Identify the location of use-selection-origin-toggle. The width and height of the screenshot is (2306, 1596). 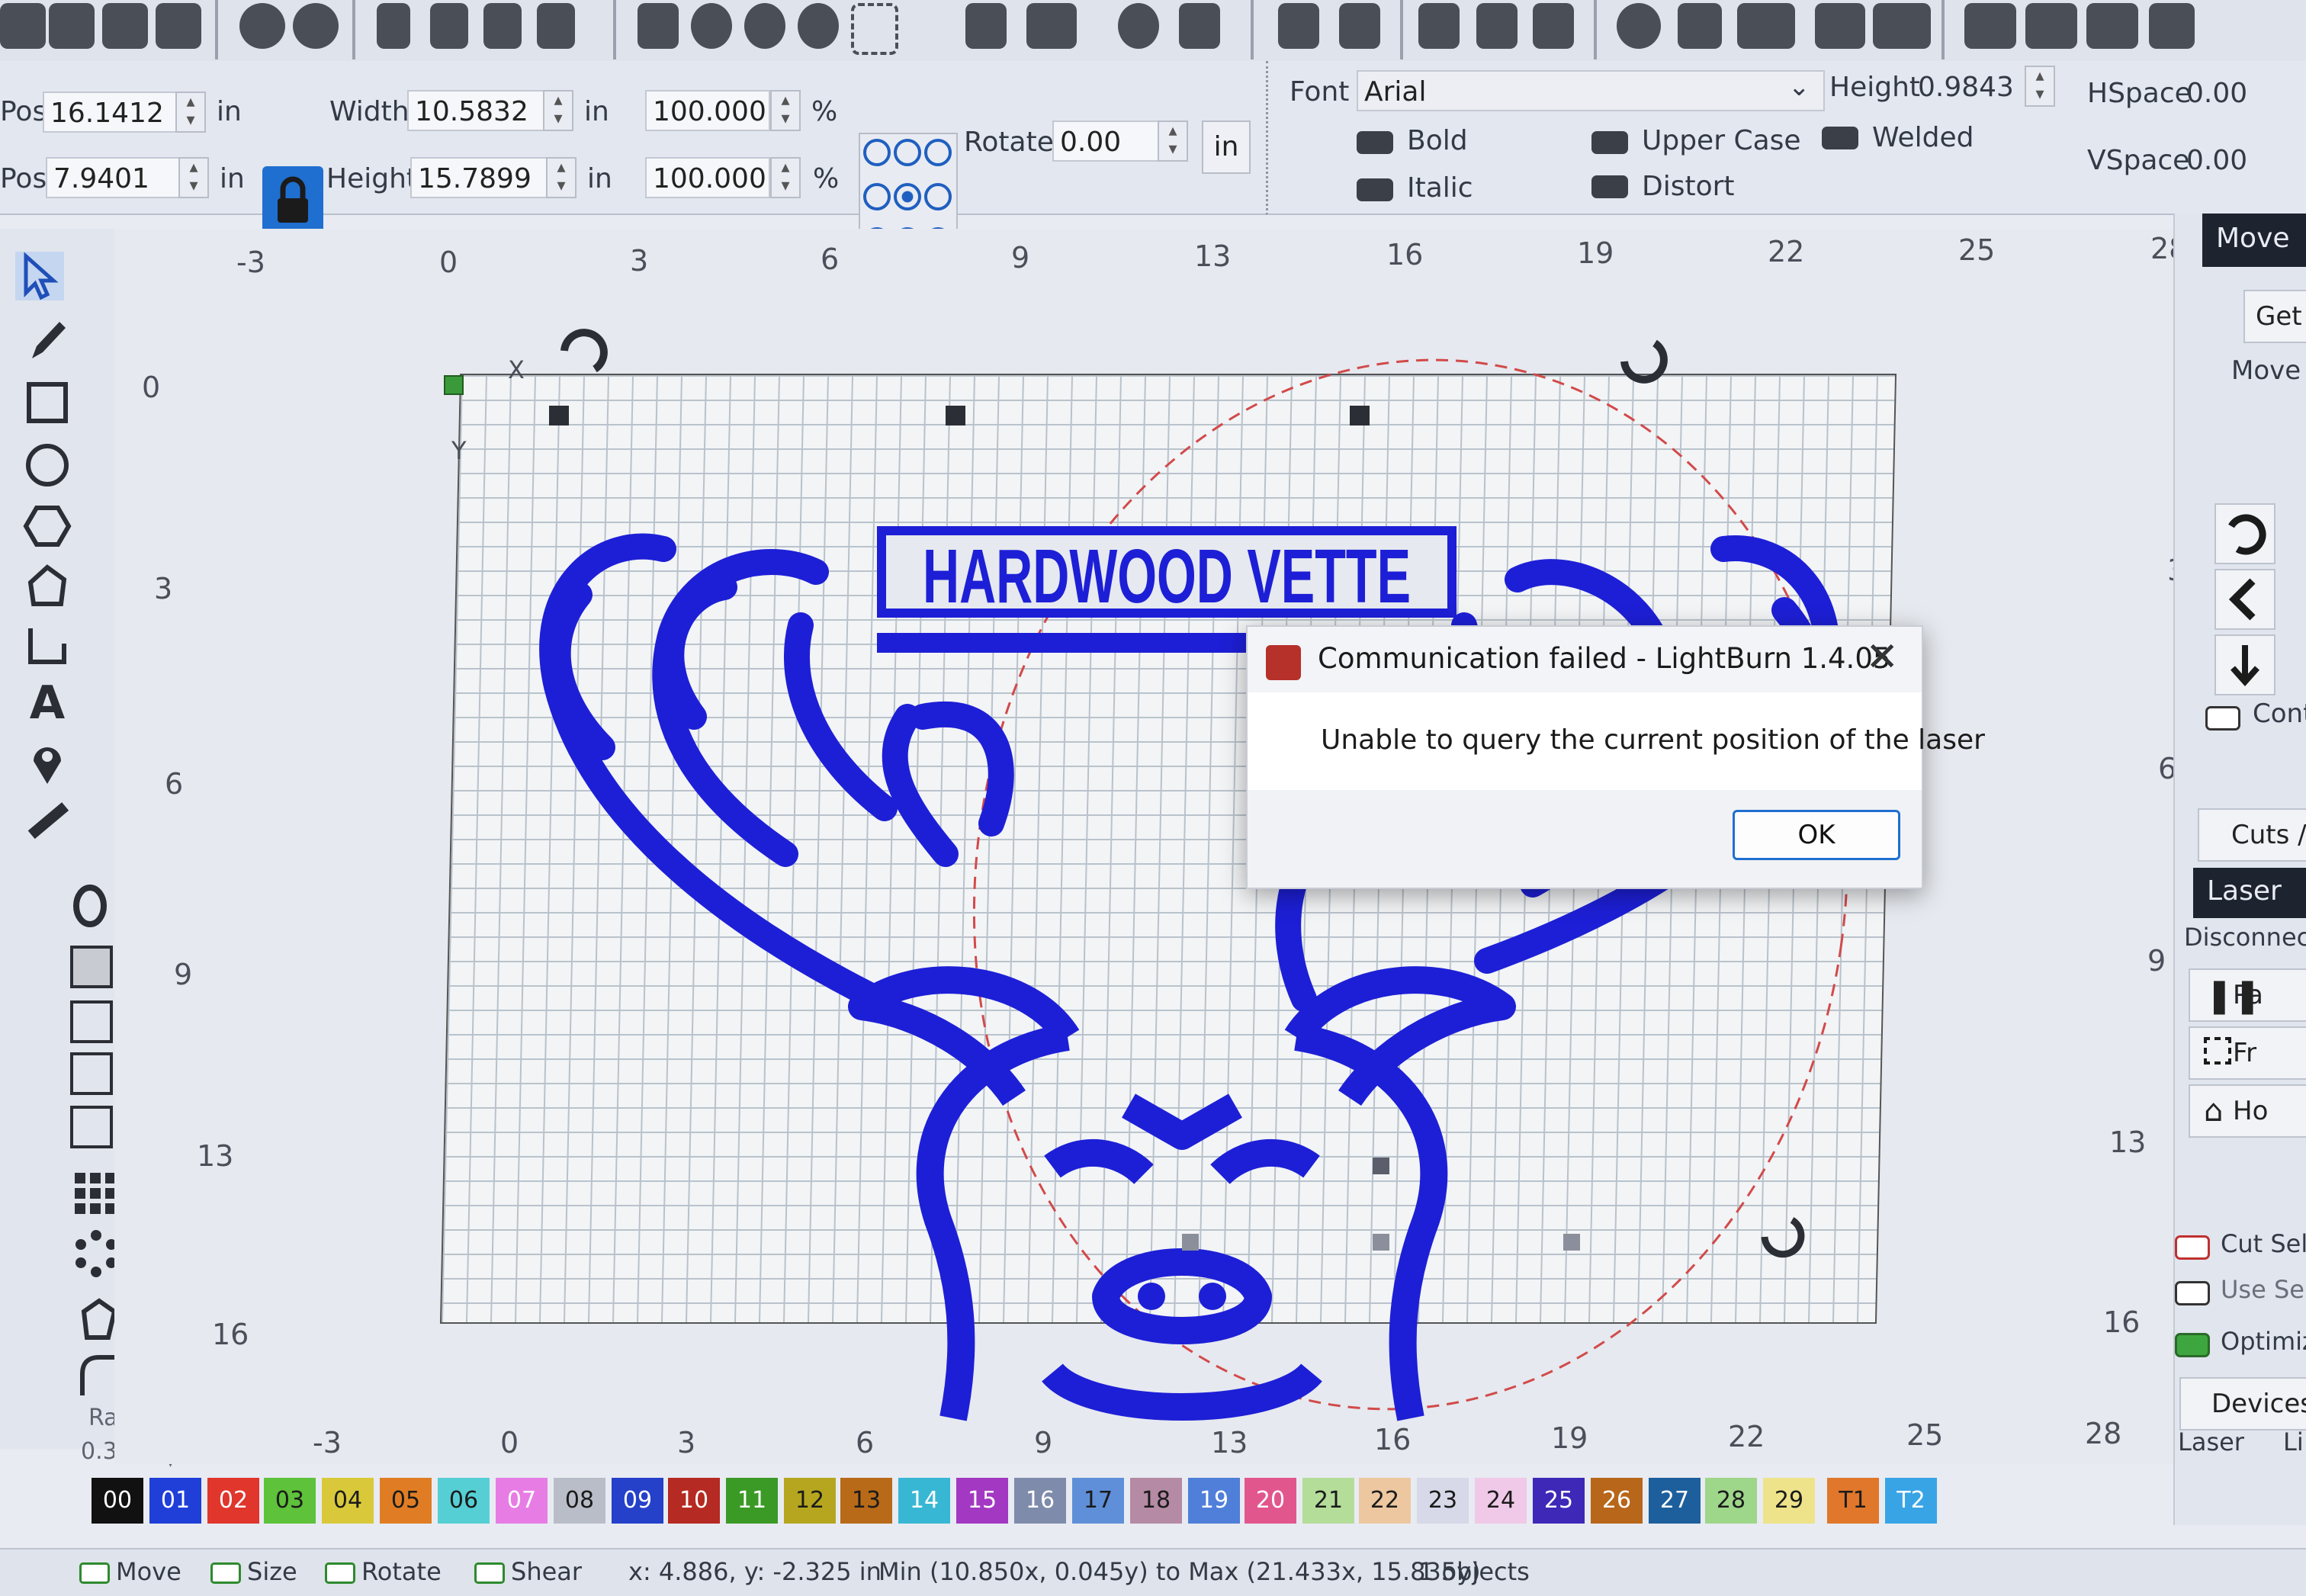
(2192, 1293).